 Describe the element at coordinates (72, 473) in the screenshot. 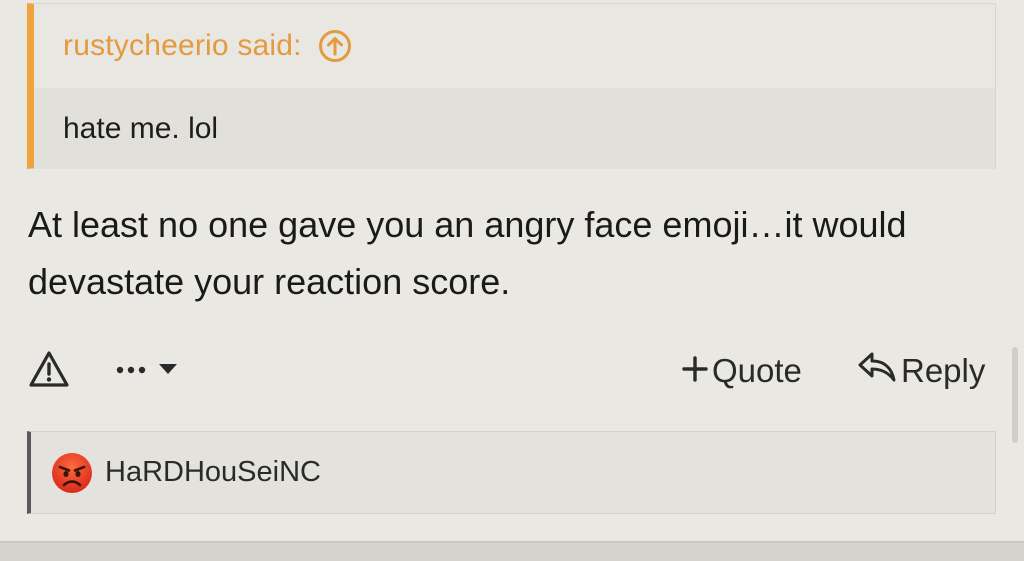

I see `angry-face-icon` at that location.